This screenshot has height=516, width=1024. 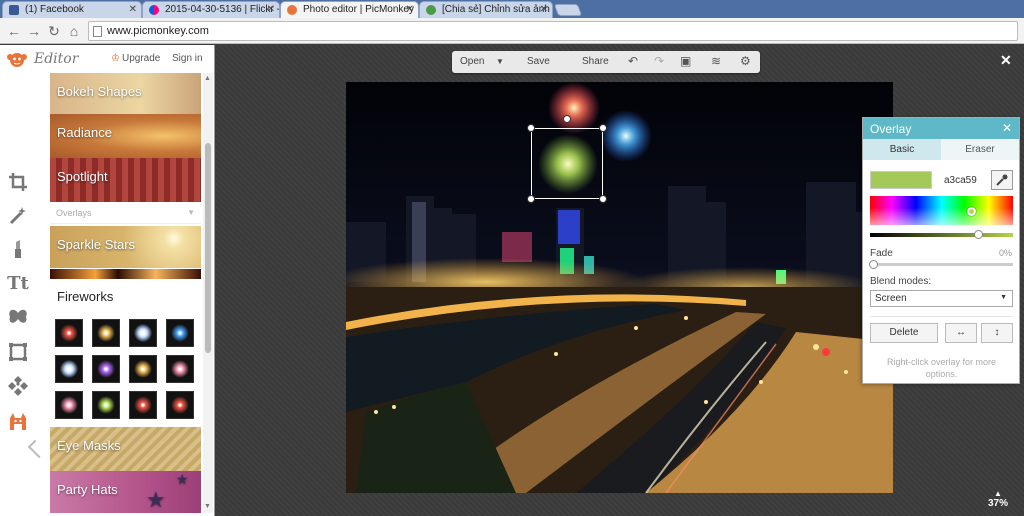 I want to click on open-button: Open, so click(x=472, y=61).